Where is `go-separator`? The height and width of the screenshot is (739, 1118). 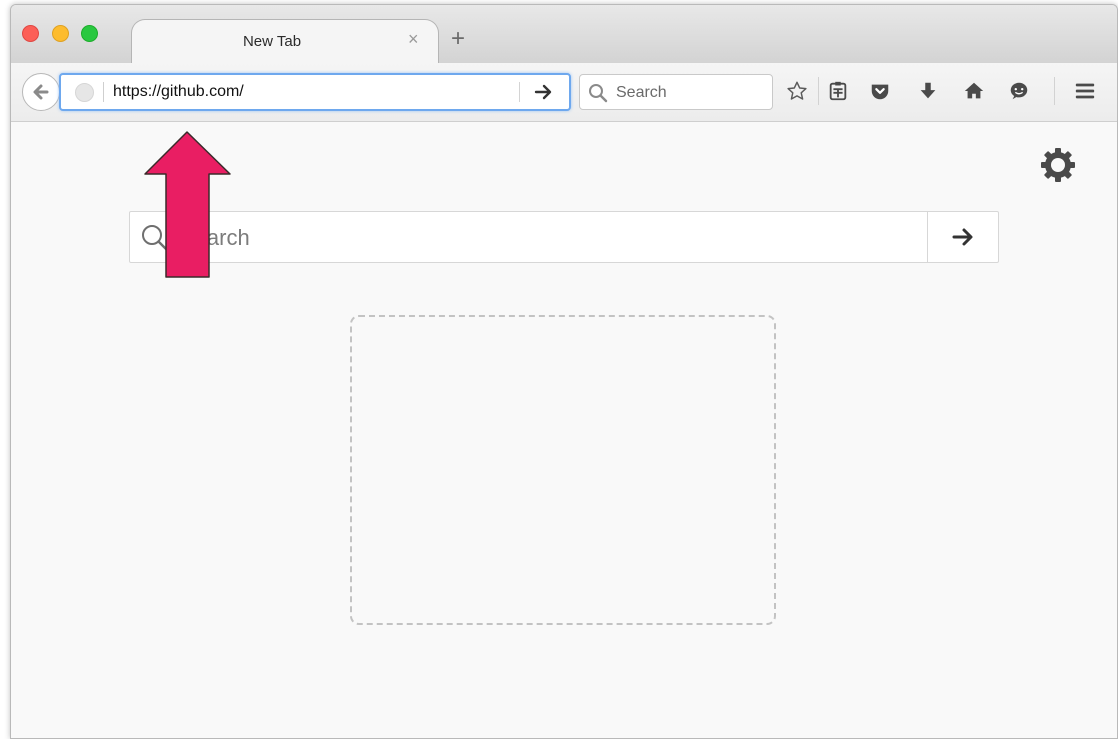
go-separator is located at coordinates (519, 92).